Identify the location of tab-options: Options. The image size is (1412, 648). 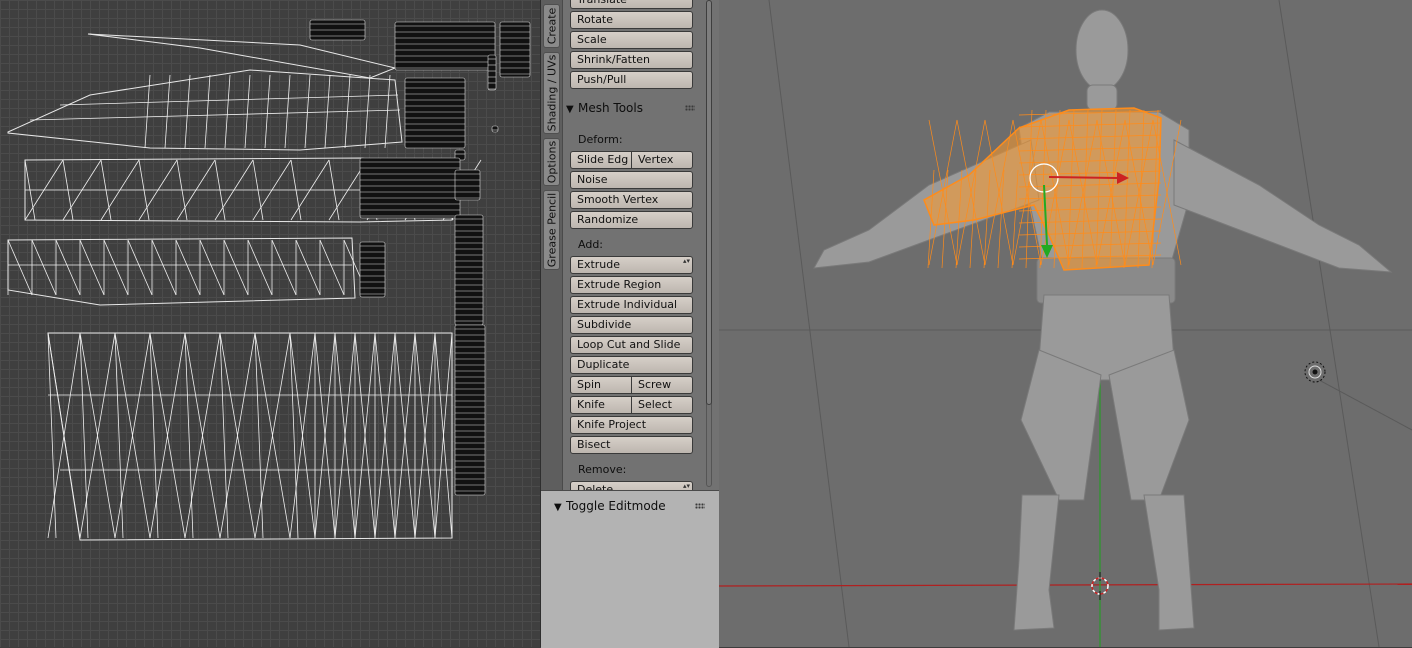
(551, 162).